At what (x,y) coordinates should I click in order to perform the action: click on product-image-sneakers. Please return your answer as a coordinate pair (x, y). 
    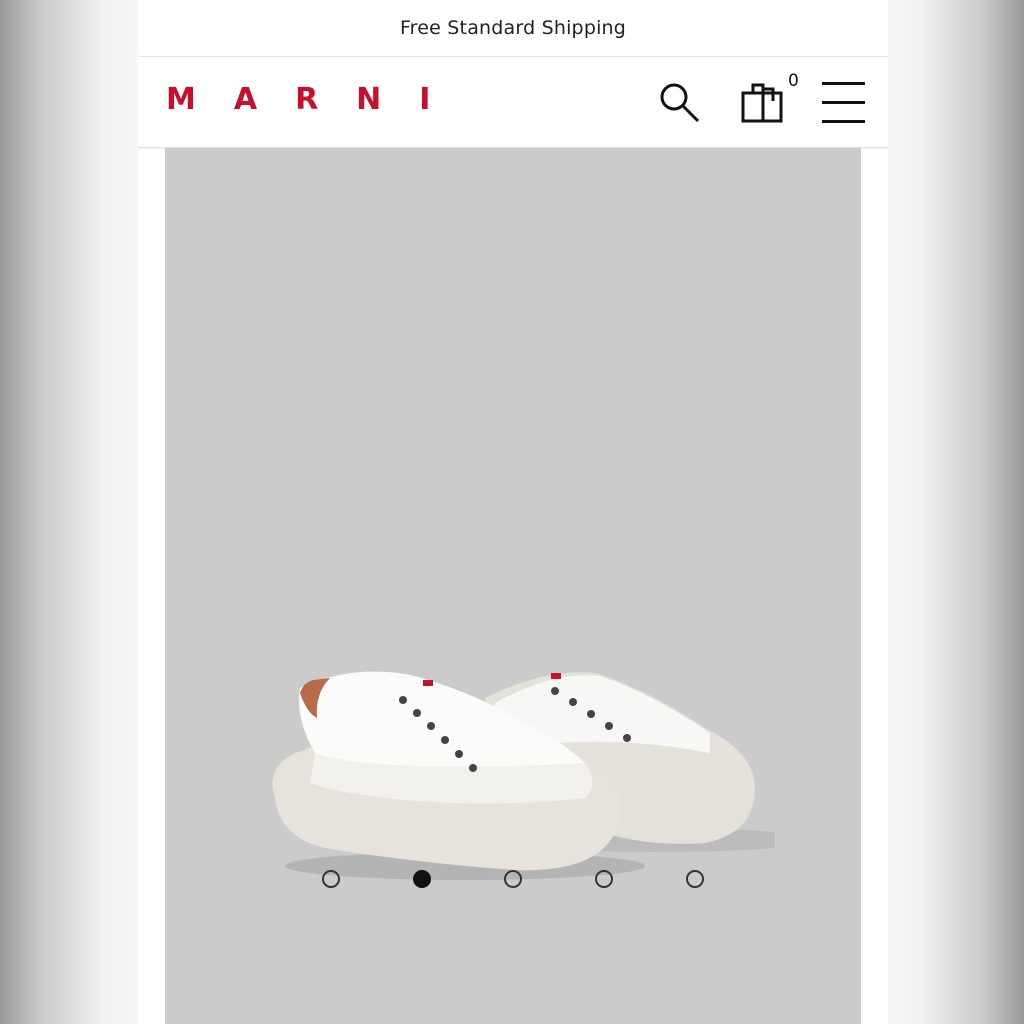
    Looking at the image, I should click on (523, 775).